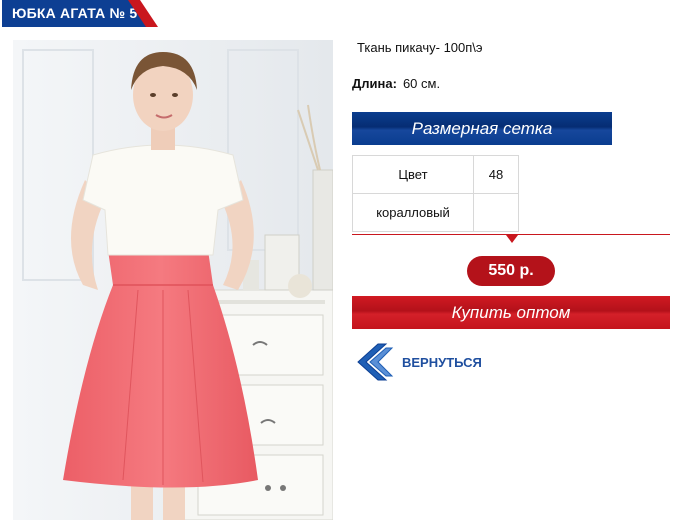  Describe the element at coordinates (75, 13) in the screenshot. I see `product-title-text: ЮБКА АГАТА № 5` at that location.